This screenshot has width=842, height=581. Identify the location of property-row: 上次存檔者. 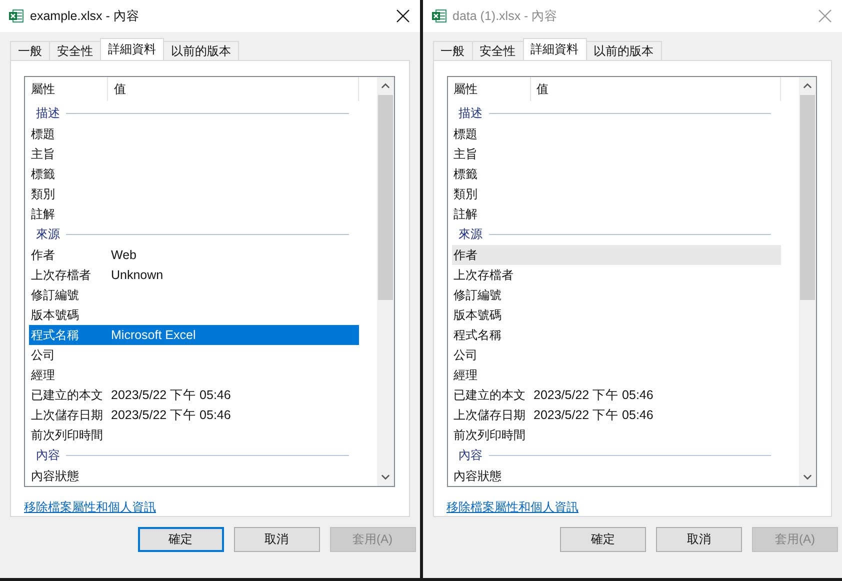
(616, 275).